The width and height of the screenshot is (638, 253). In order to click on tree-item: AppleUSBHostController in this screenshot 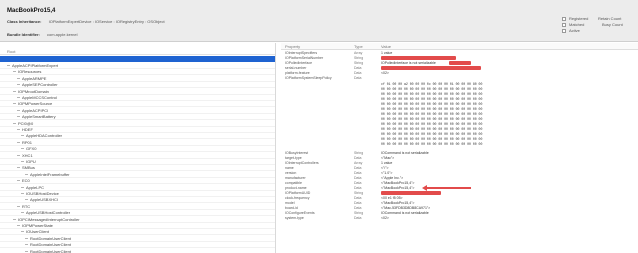, I will do `click(137, 213)`.